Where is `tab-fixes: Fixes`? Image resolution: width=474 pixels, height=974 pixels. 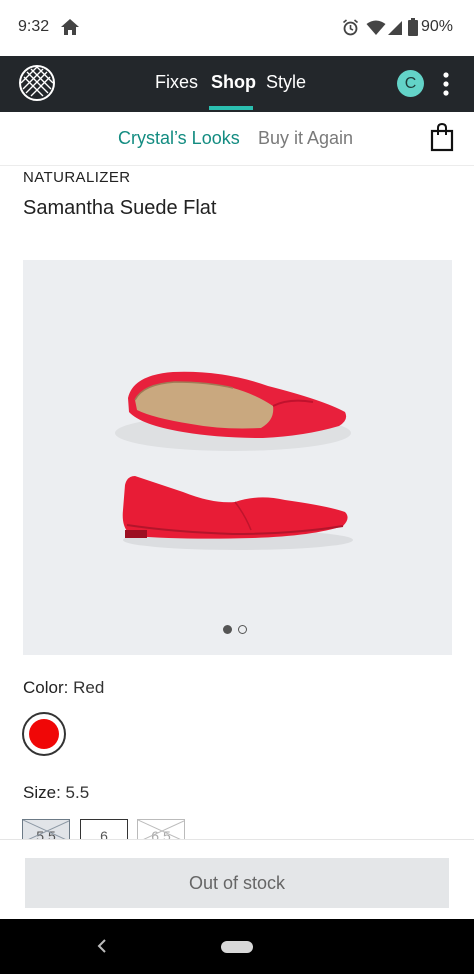 tab-fixes: Fixes is located at coordinates (176, 82).